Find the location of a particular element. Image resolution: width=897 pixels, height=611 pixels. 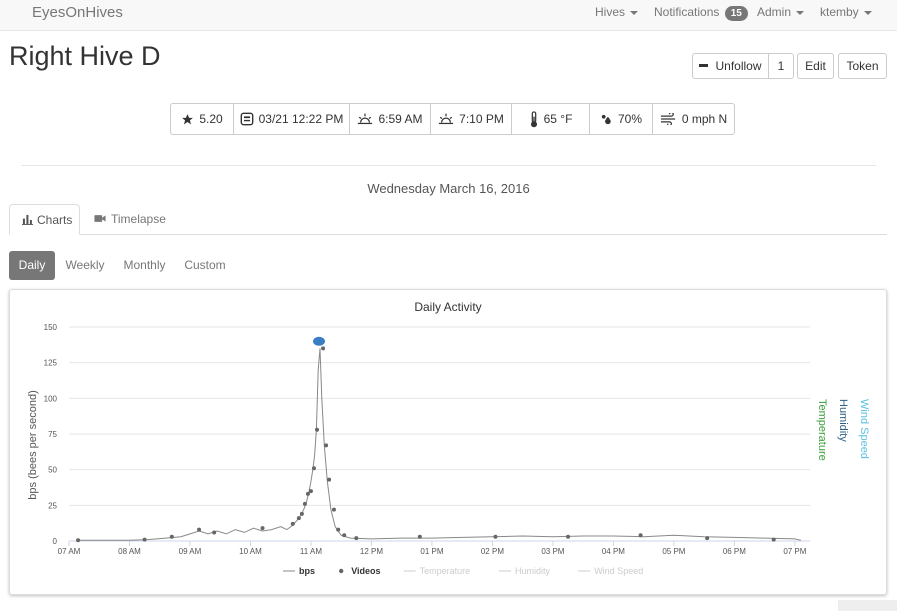

chart-title: Daily Activity is located at coordinates (447, 307).